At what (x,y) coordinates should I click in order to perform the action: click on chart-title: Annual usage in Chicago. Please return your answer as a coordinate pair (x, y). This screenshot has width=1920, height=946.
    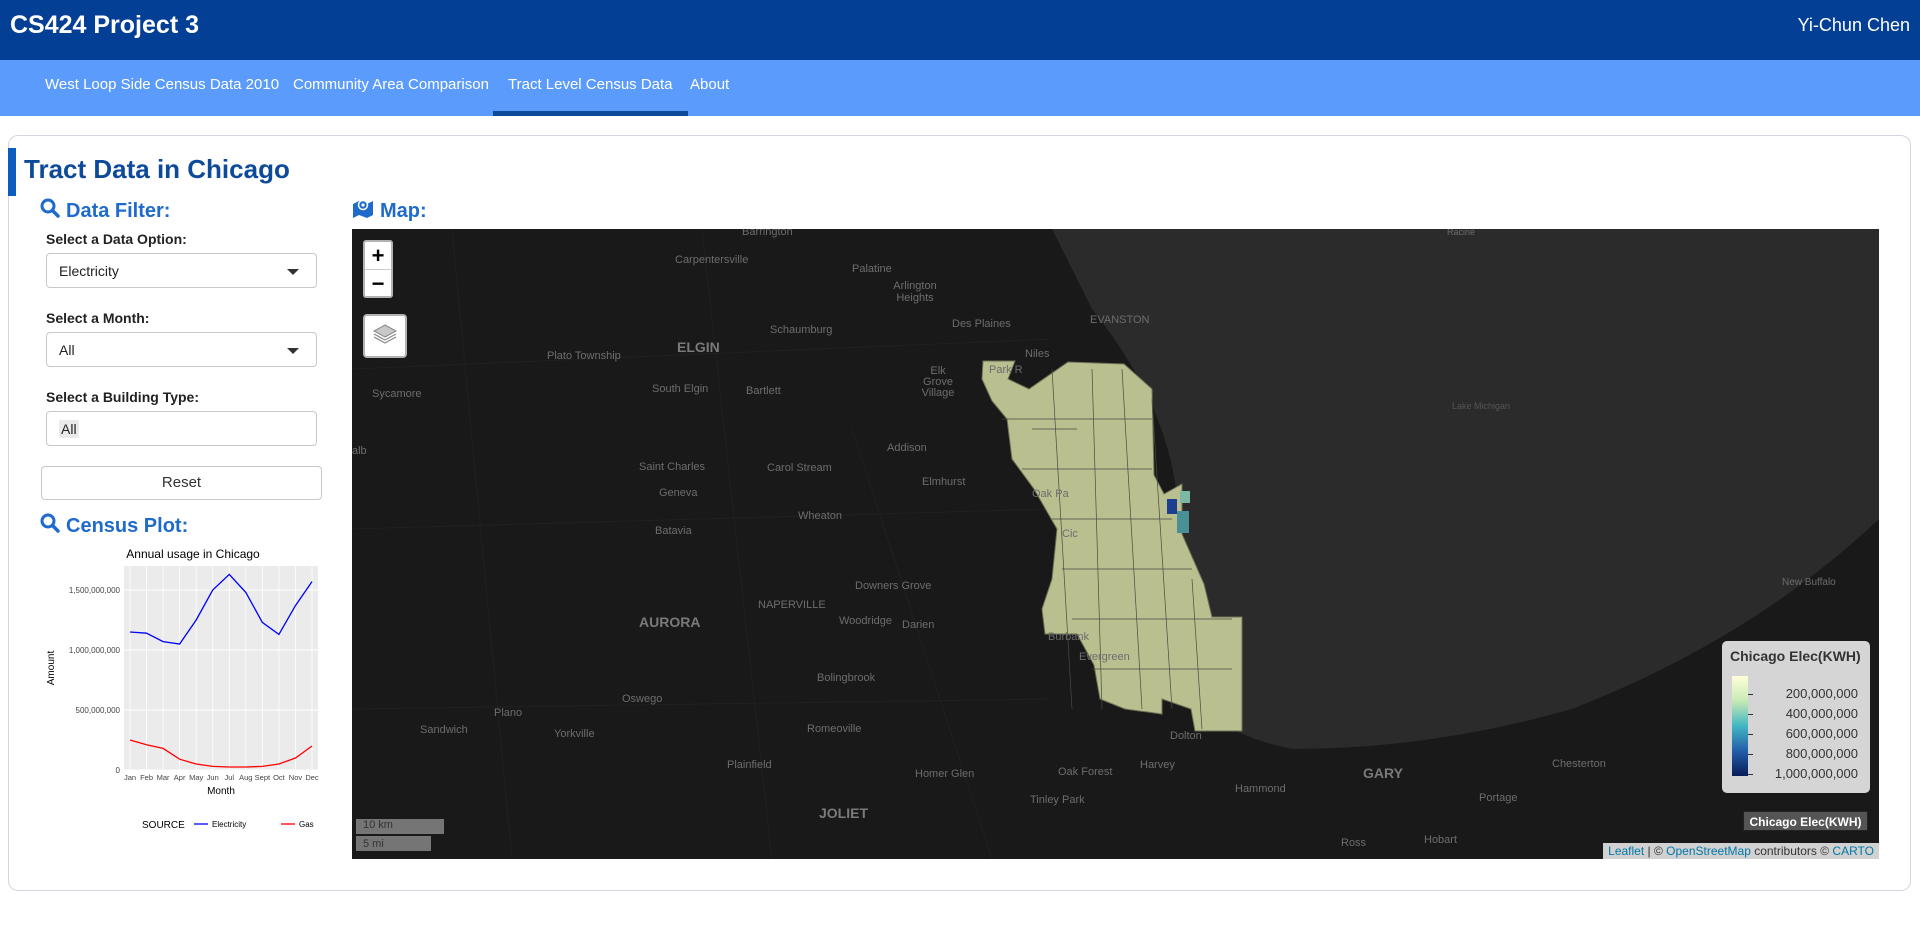
    Looking at the image, I should click on (193, 554).